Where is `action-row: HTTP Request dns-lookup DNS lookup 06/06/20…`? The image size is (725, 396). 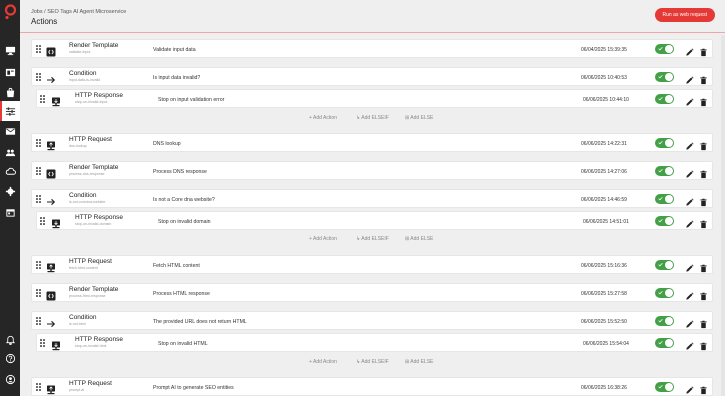 action-row: HTTP Request dns-lookup DNS lookup 06/06/20… is located at coordinates (372, 142).